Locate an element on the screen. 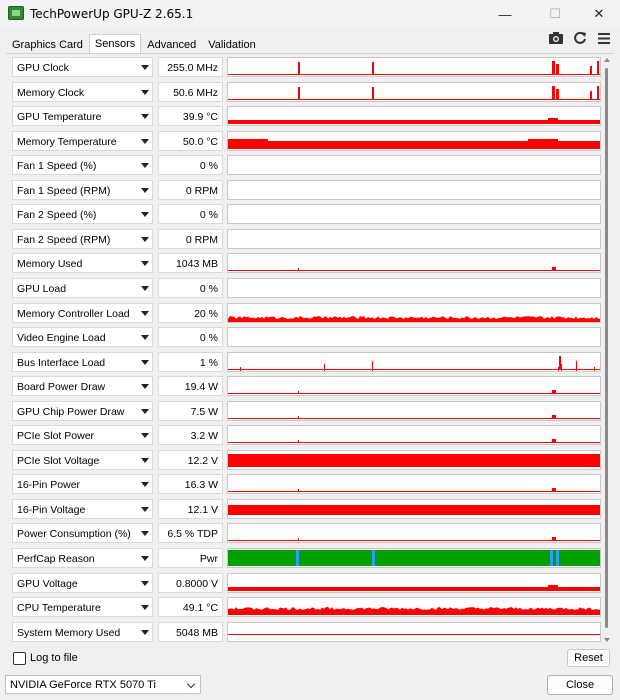  sensor-name-dropdown: Memory Controller Load is located at coordinates (82, 313).